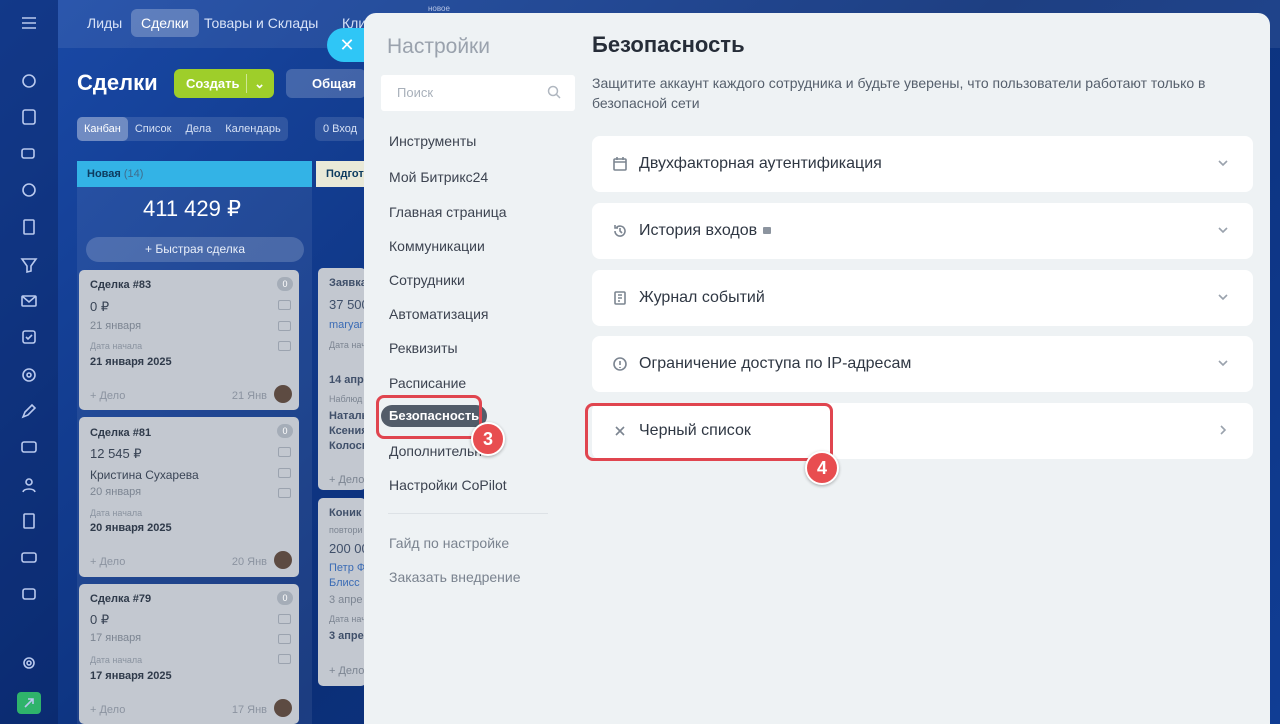  I want to click on file-icon, so click(29, 522).